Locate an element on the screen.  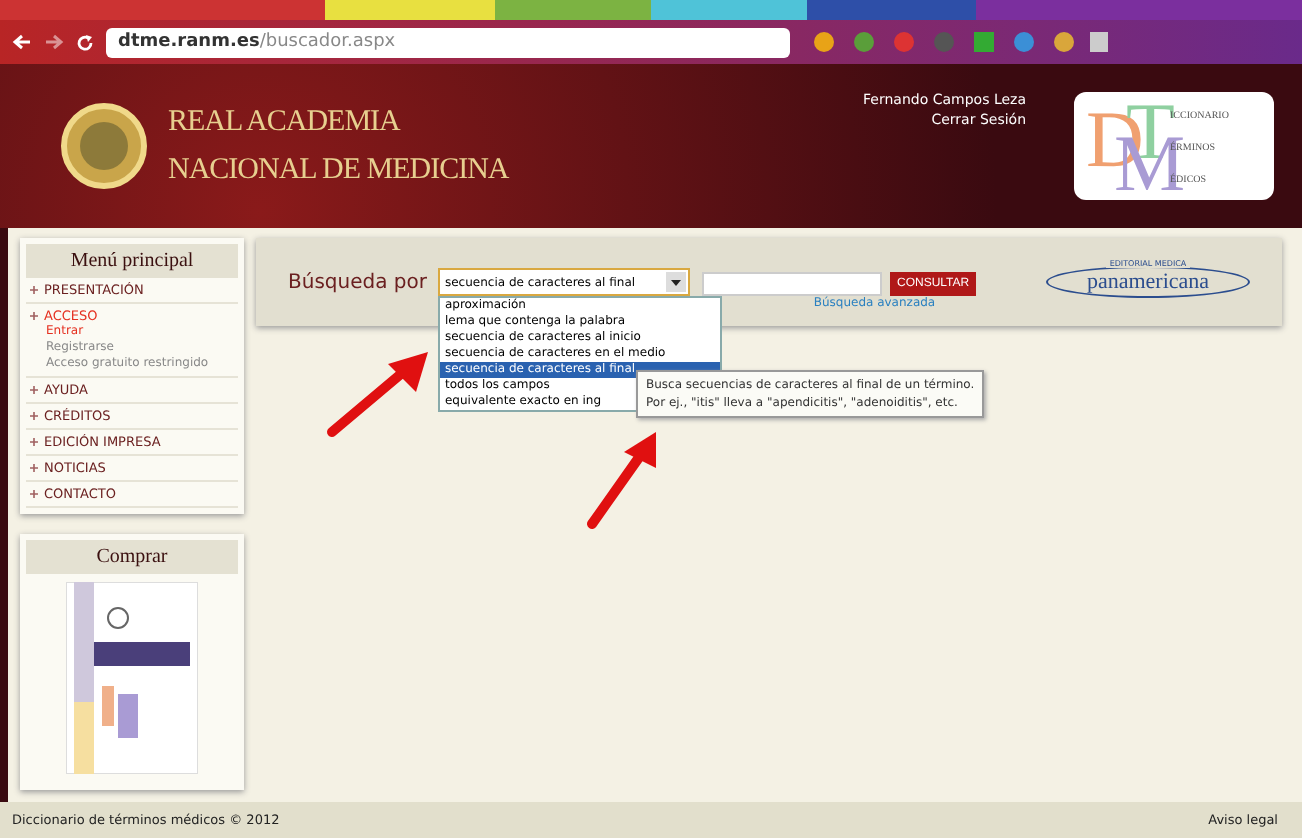
forward-icon is located at coordinates (54, 42).